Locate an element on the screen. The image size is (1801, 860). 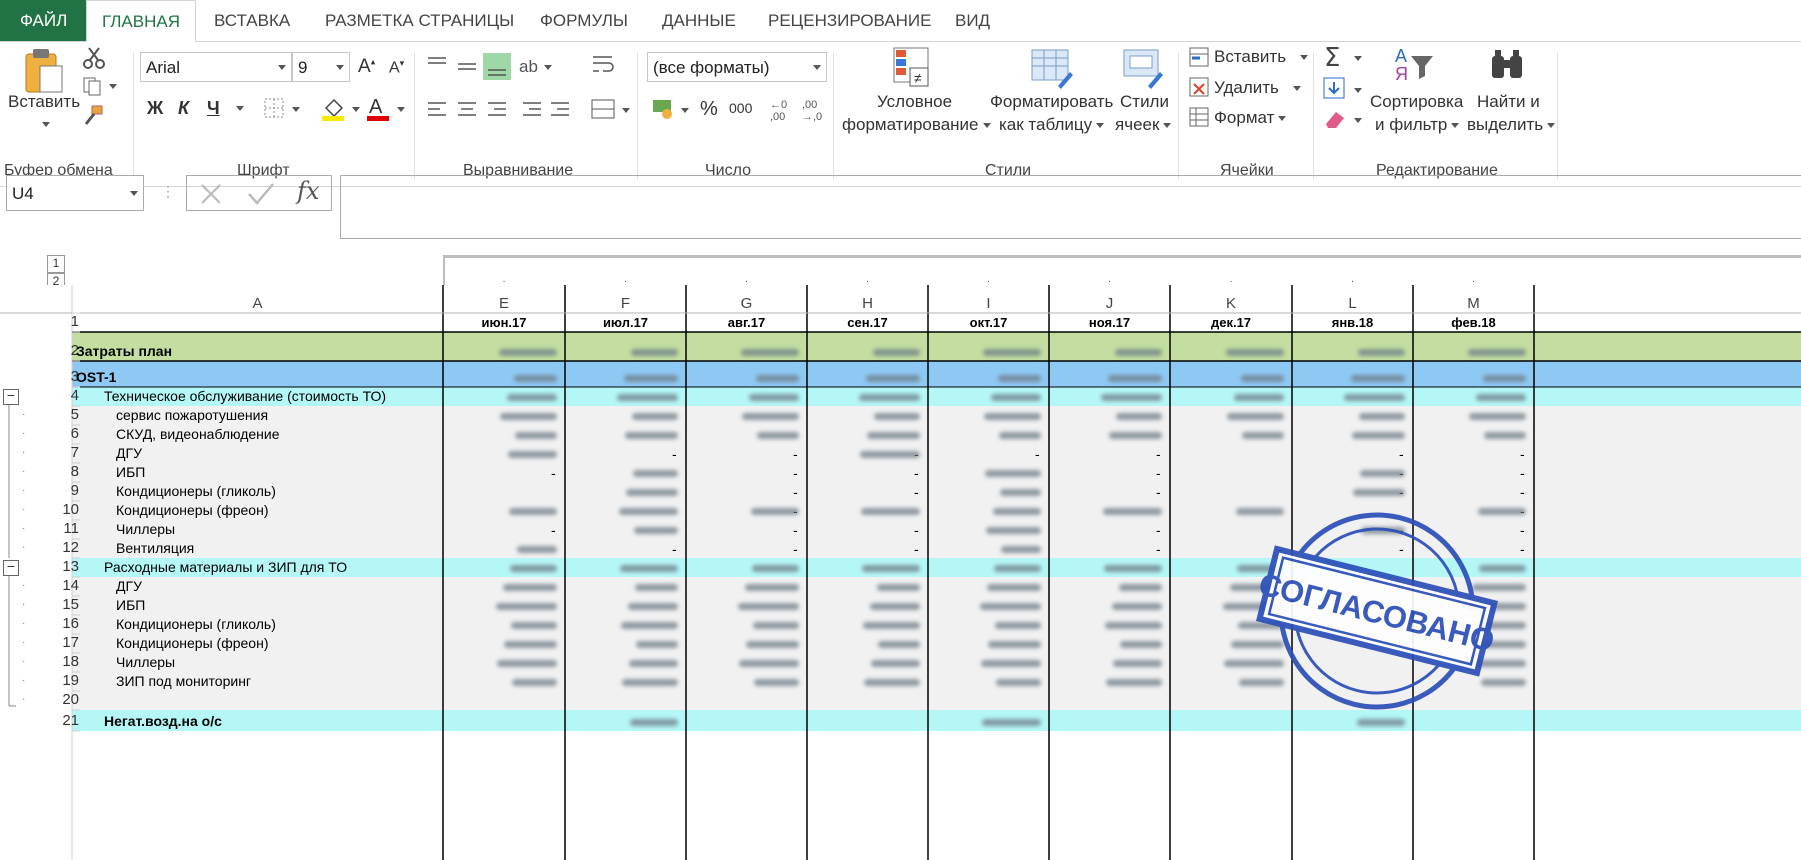
row-number-5: 5 is located at coordinates (61, 414).